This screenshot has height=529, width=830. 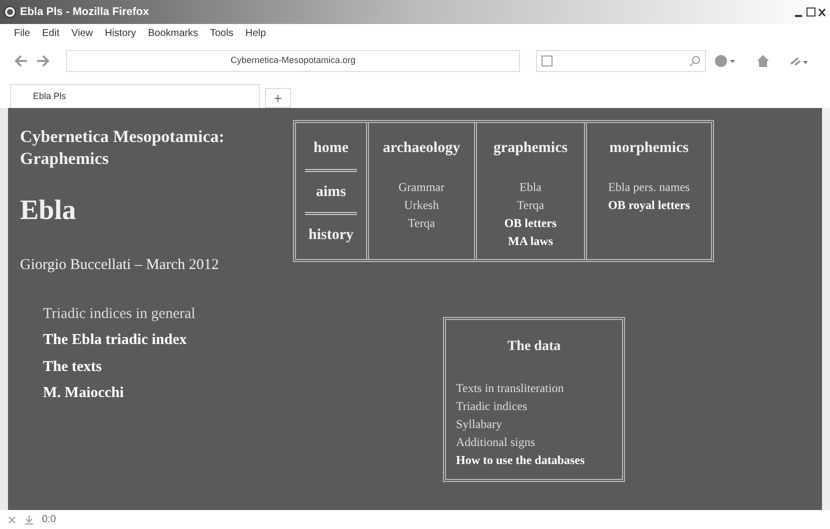 I want to click on search-icon, so click(x=695, y=61).